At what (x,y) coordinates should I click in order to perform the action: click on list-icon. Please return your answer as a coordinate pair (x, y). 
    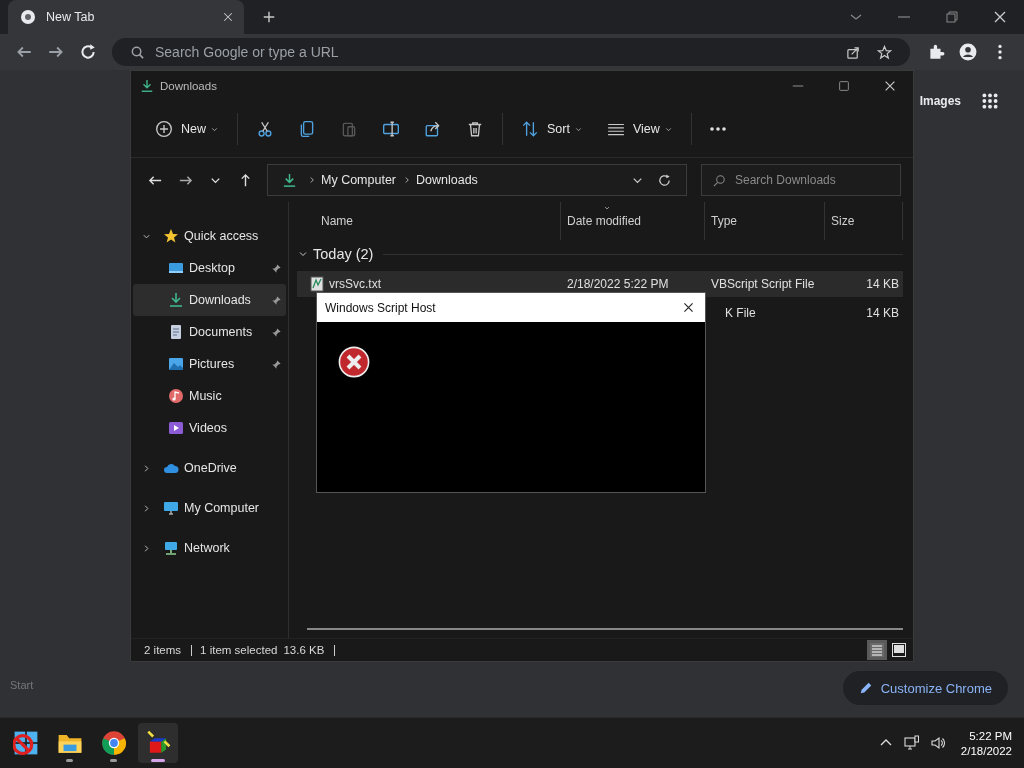
    Looking at the image, I should click on (877, 650).